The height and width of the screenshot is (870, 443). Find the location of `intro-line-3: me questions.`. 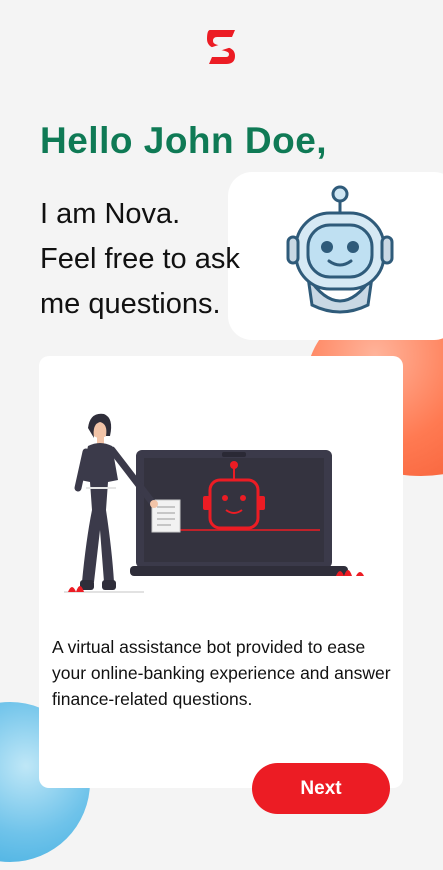

intro-line-3: me questions. is located at coordinates (130, 304).